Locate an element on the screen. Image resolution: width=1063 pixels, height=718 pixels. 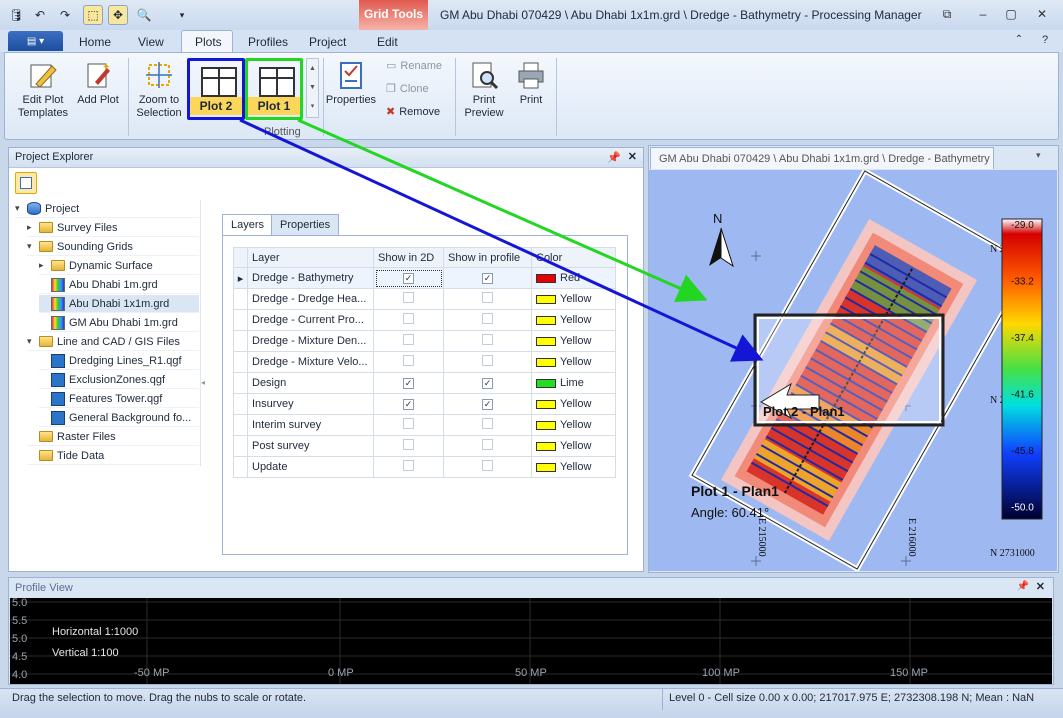
pin-icon: 📌 is located at coordinates (614, 157).